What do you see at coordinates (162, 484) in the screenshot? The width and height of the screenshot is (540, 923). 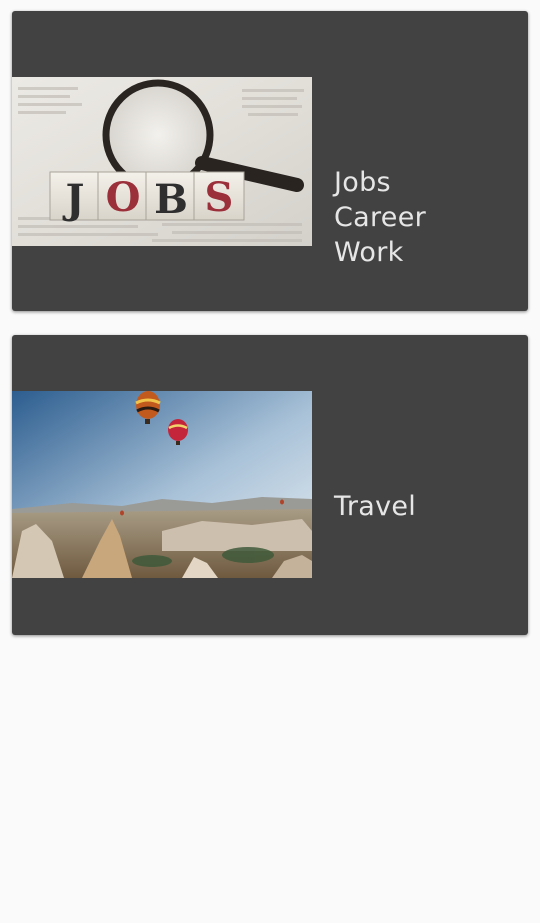 I see `travel-image` at bounding box center [162, 484].